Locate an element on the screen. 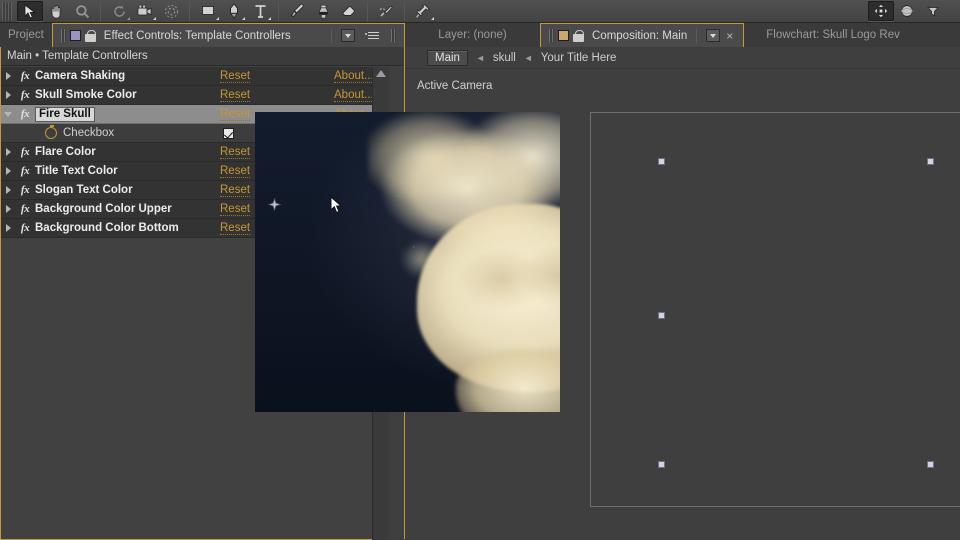  hand-tool is located at coordinates (56, 11).